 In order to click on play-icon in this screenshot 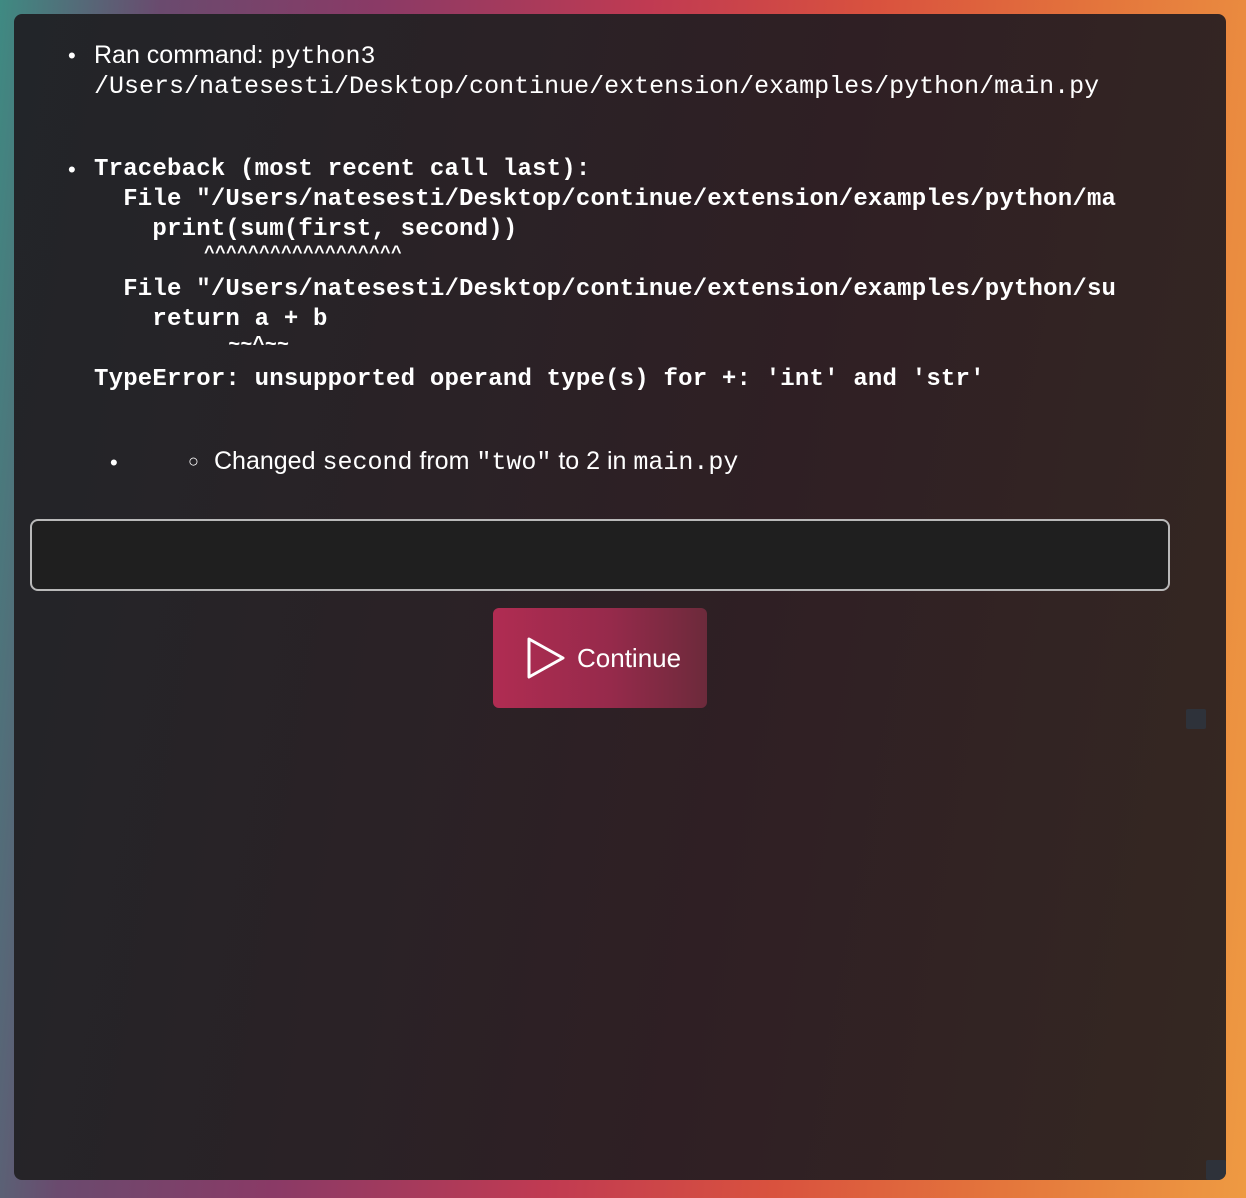, I will do `click(546, 658)`.